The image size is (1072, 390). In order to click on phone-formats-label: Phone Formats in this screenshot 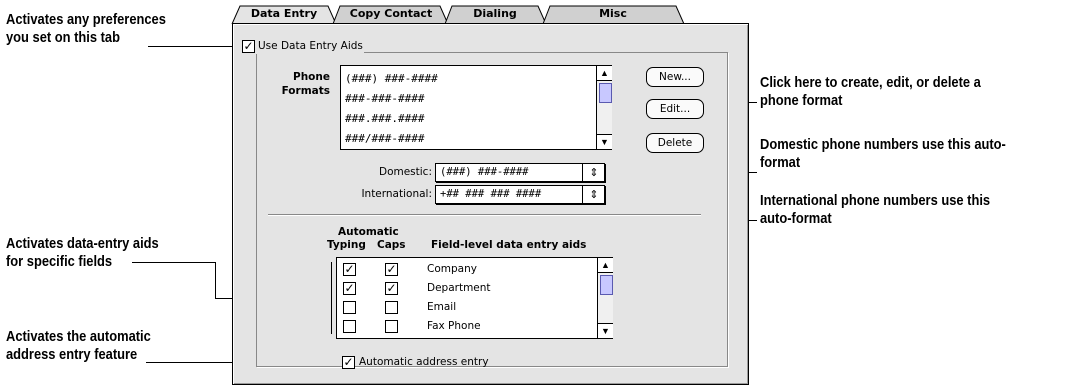, I will do `click(299, 84)`.